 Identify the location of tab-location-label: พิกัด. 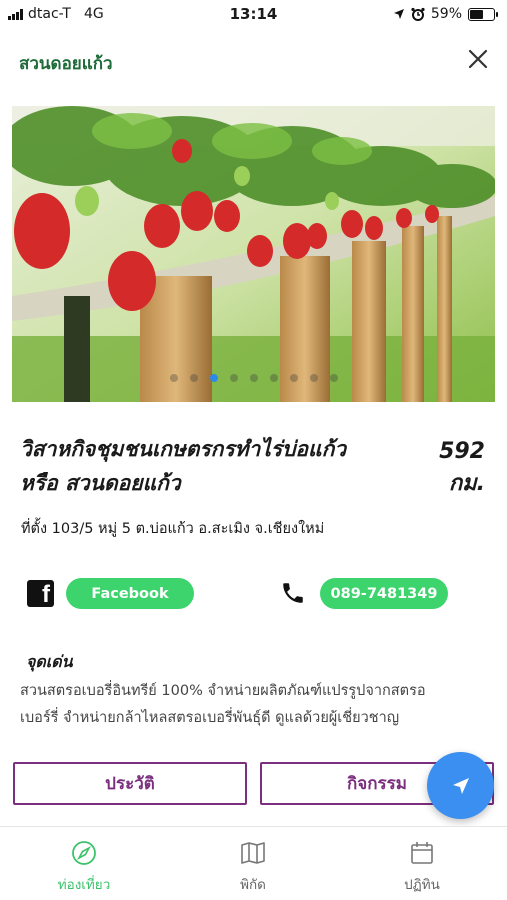
(253, 885).